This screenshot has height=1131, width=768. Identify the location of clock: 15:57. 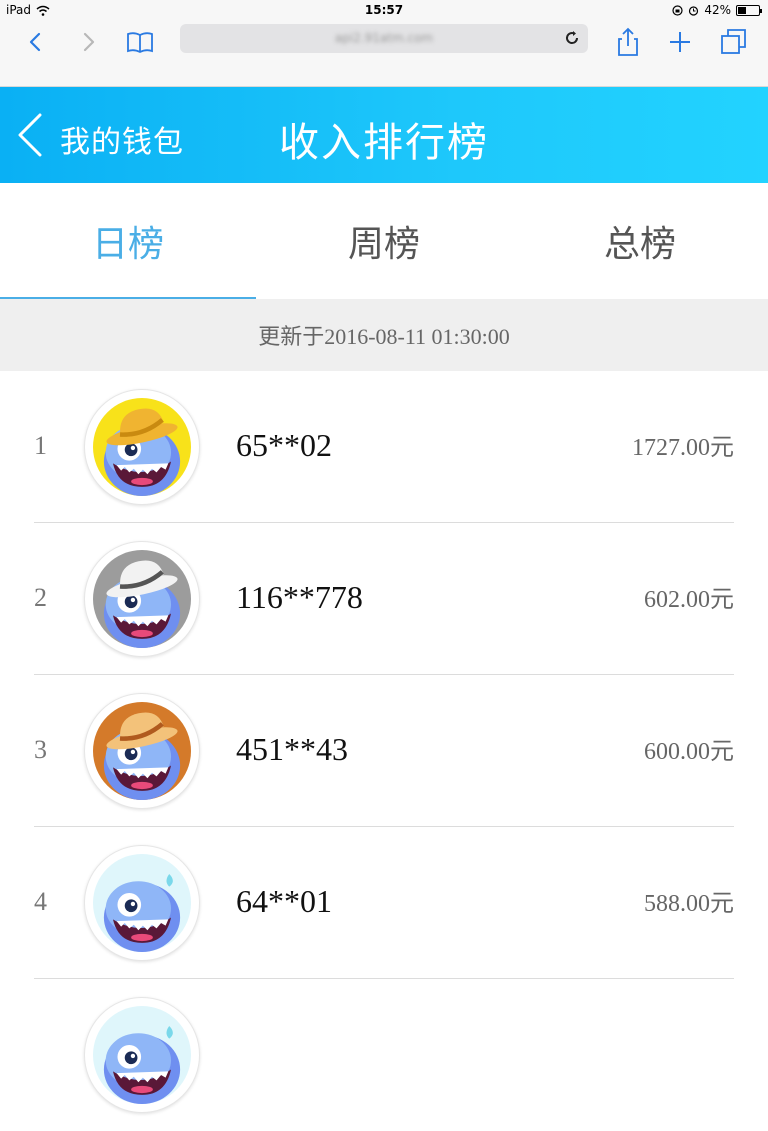
(384, 10).